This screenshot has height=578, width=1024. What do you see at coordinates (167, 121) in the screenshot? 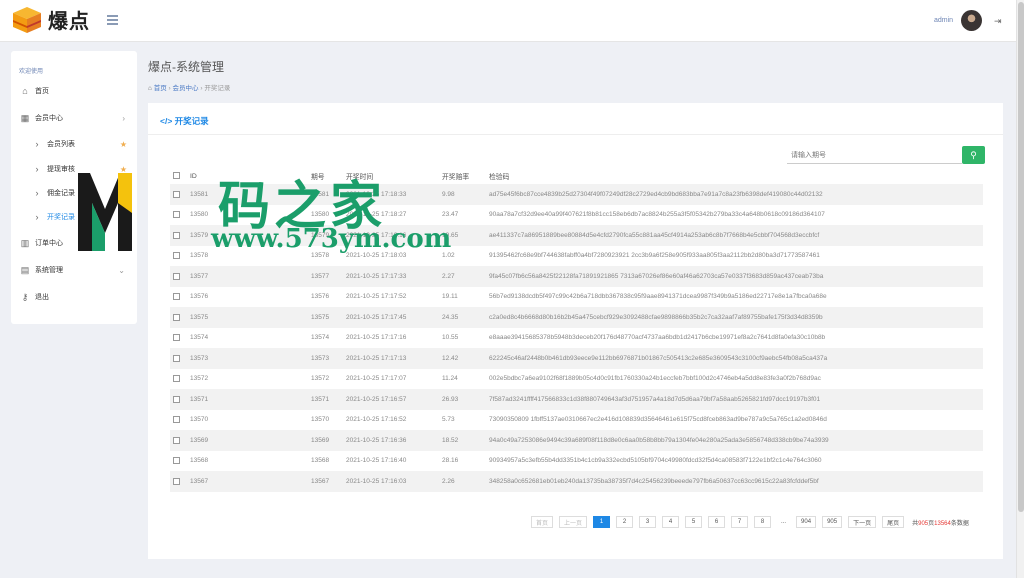
I see `code-icon: </>` at bounding box center [167, 121].